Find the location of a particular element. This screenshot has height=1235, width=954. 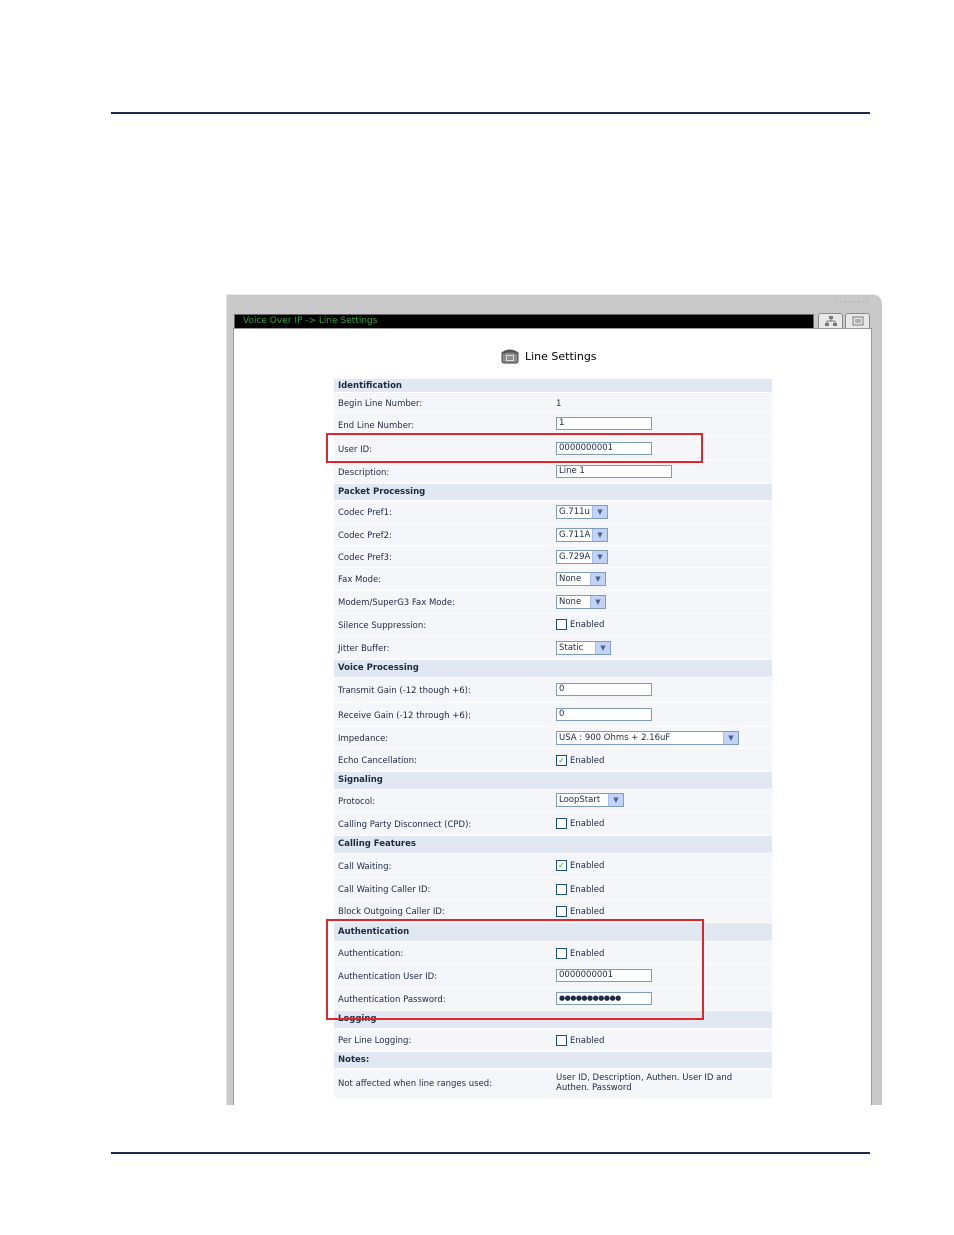

field-label: Call Waiting: is located at coordinates (365, 867).